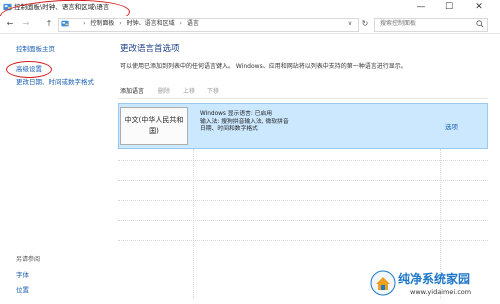  What do you see at coordinates (35, 49) in the screenshot?
I see `sidebar-control-panel-home: 控制面板主页` at bounding box center [35, 49].